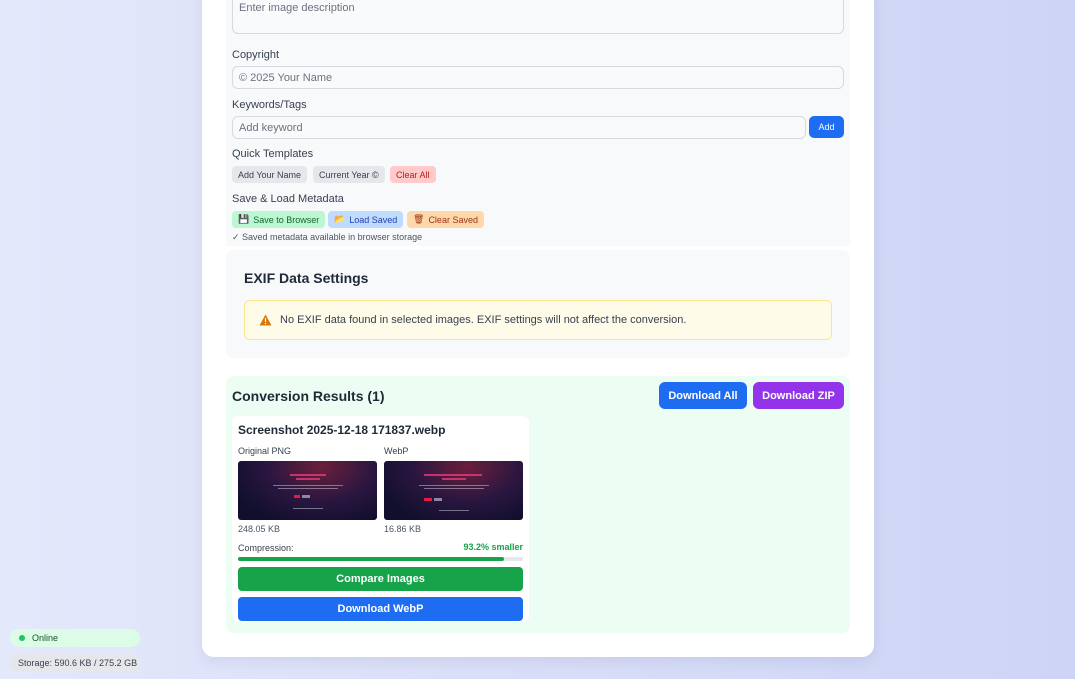  I want to click on load-saved-button: 📂 Load Saved, so click(366, 219).